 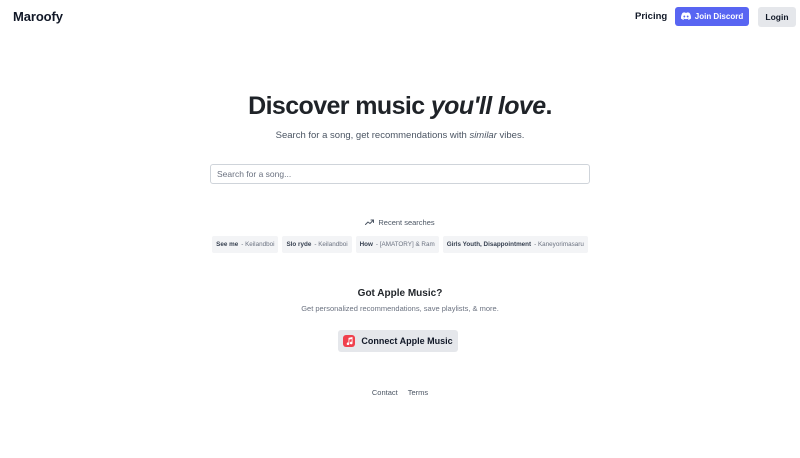 I want to click on recent-search-item: How - [AMATORY] & Ram, so click(x=397, y=244).